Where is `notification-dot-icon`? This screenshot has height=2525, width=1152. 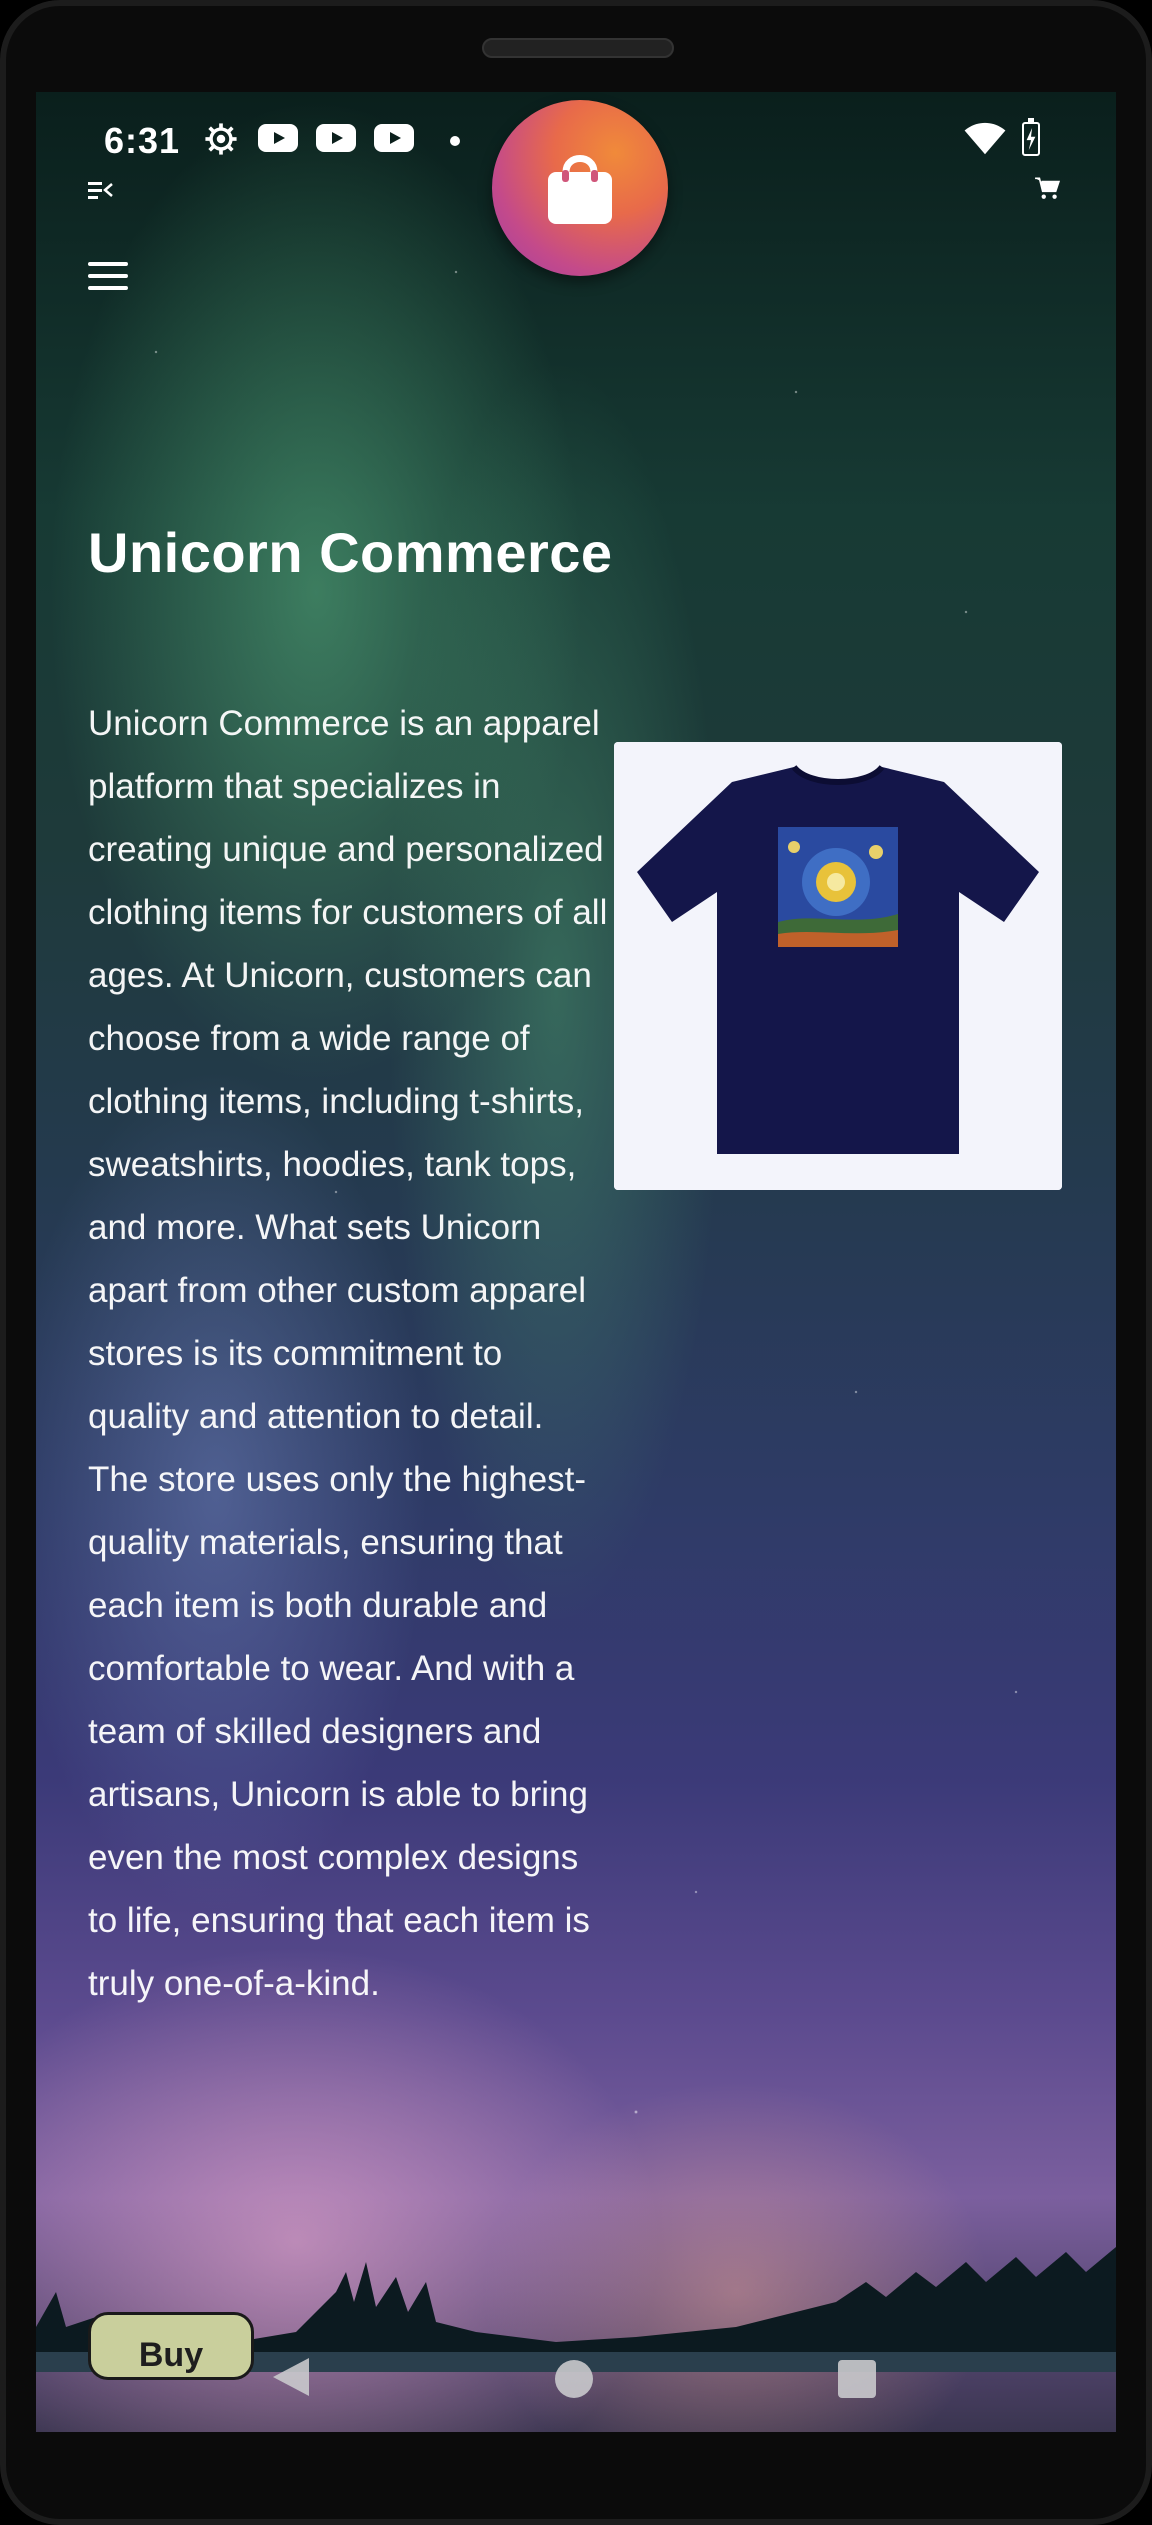 notification-dot-icon is located at coordinates (455, 141).